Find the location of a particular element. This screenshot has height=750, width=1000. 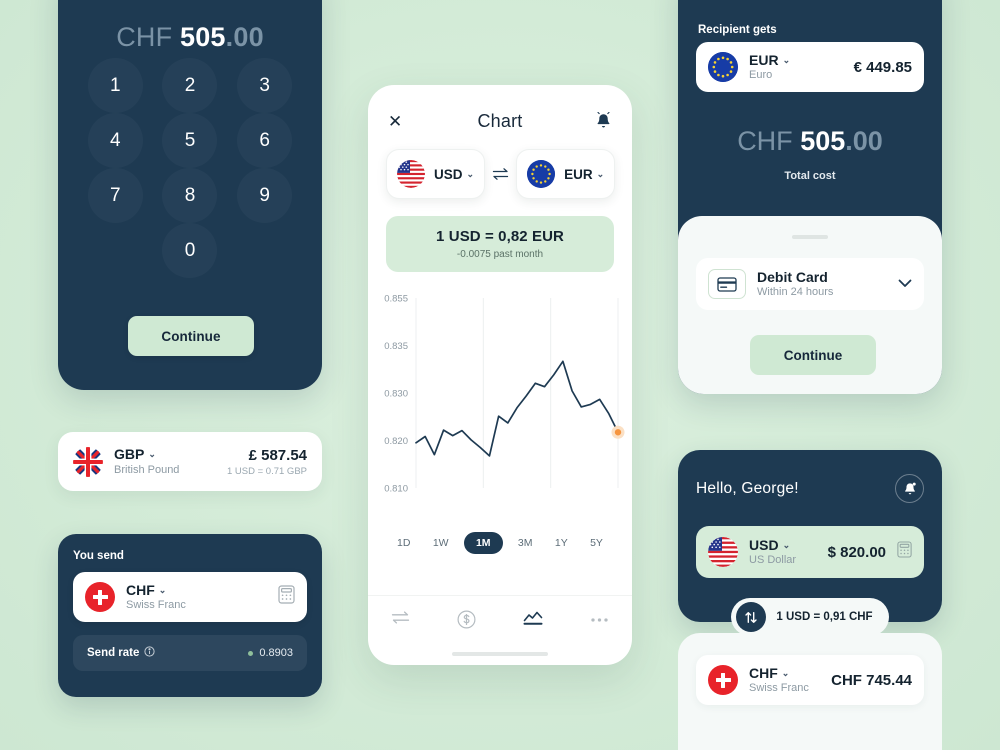

from-currency-code: USD ⌄ is located at coordinates (454, 174).